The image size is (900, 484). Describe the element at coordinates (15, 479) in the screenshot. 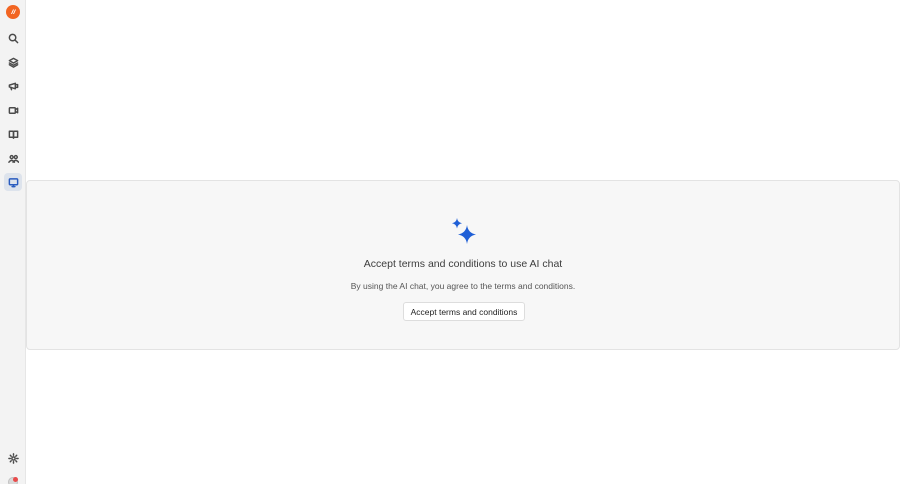

I see `notification-dot` at that location.